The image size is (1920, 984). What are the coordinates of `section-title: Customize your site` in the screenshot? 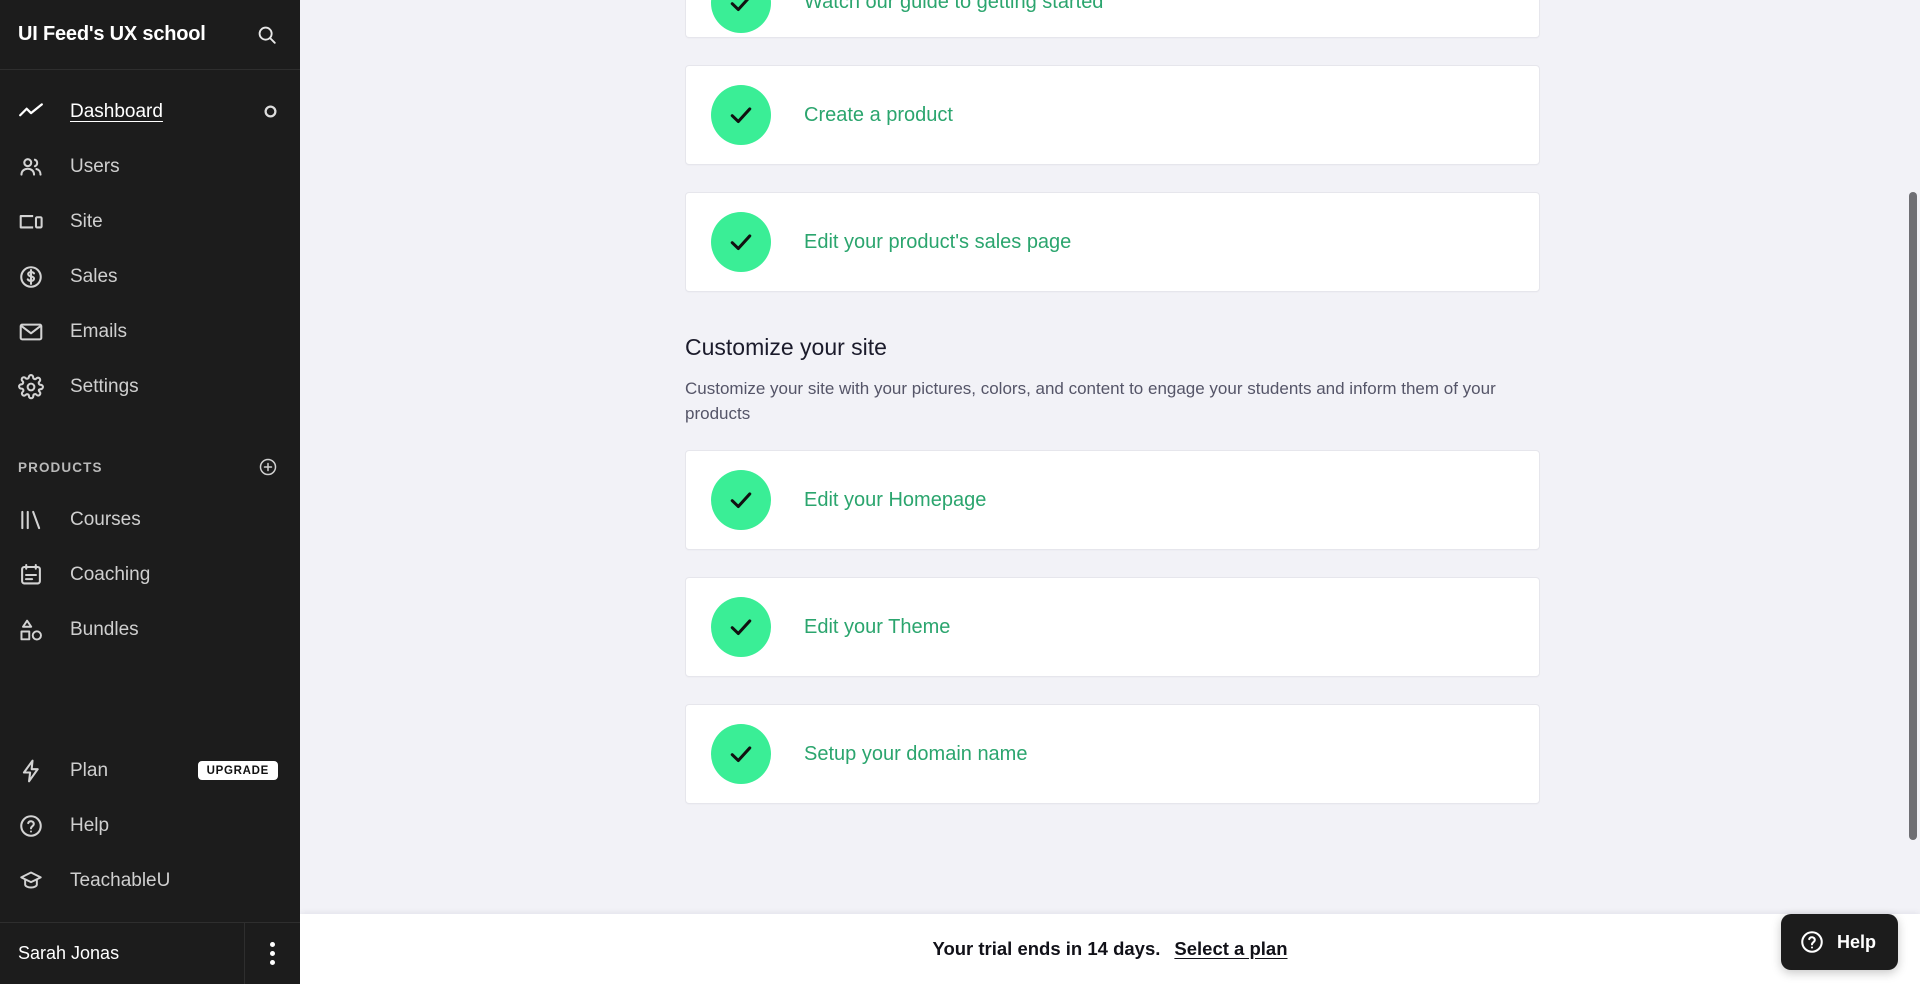 It's located at (786, 347).